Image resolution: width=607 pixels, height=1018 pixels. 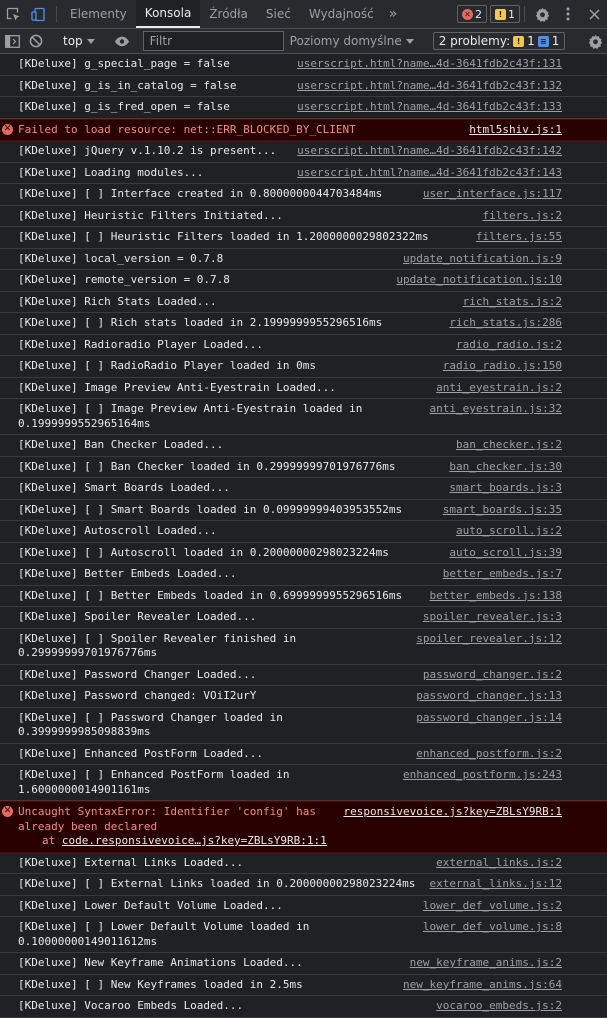 I want to click on source-link: auto_scroll.js:39, so click(x=505, y=553).